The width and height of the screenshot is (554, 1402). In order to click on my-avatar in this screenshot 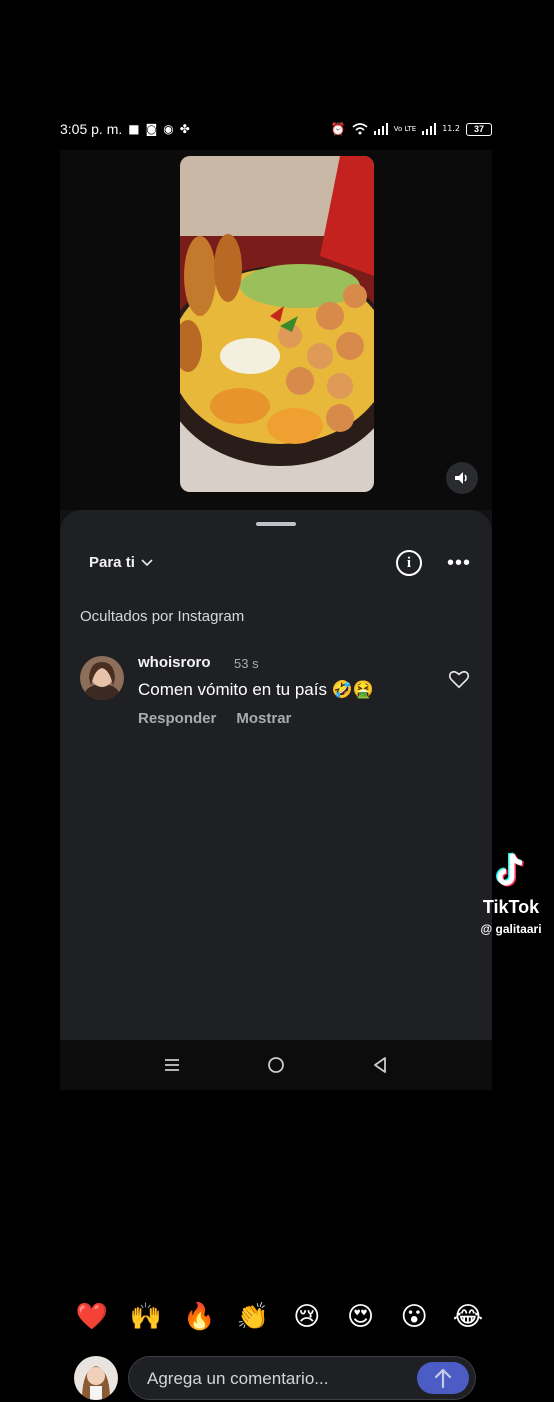, I will do `click(96, 1378)`.